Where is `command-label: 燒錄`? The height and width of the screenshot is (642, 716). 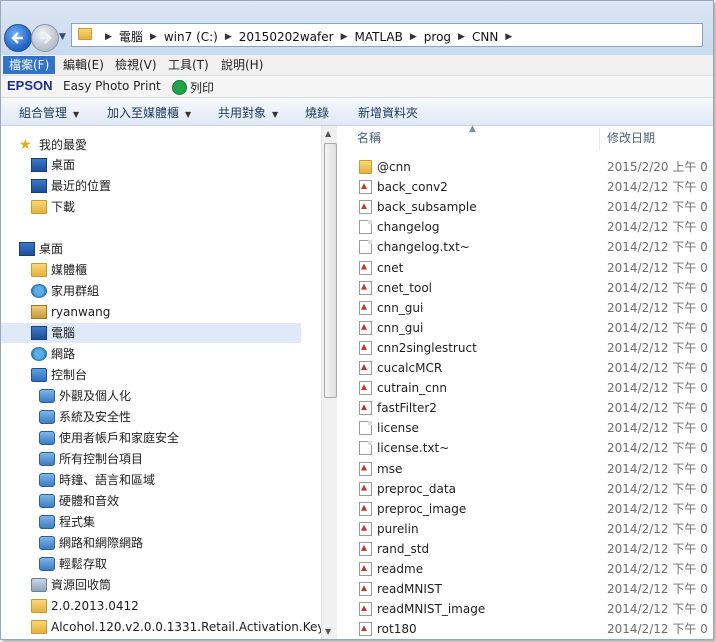
command-label: 燒錄 is located at coordinates (317, 113).